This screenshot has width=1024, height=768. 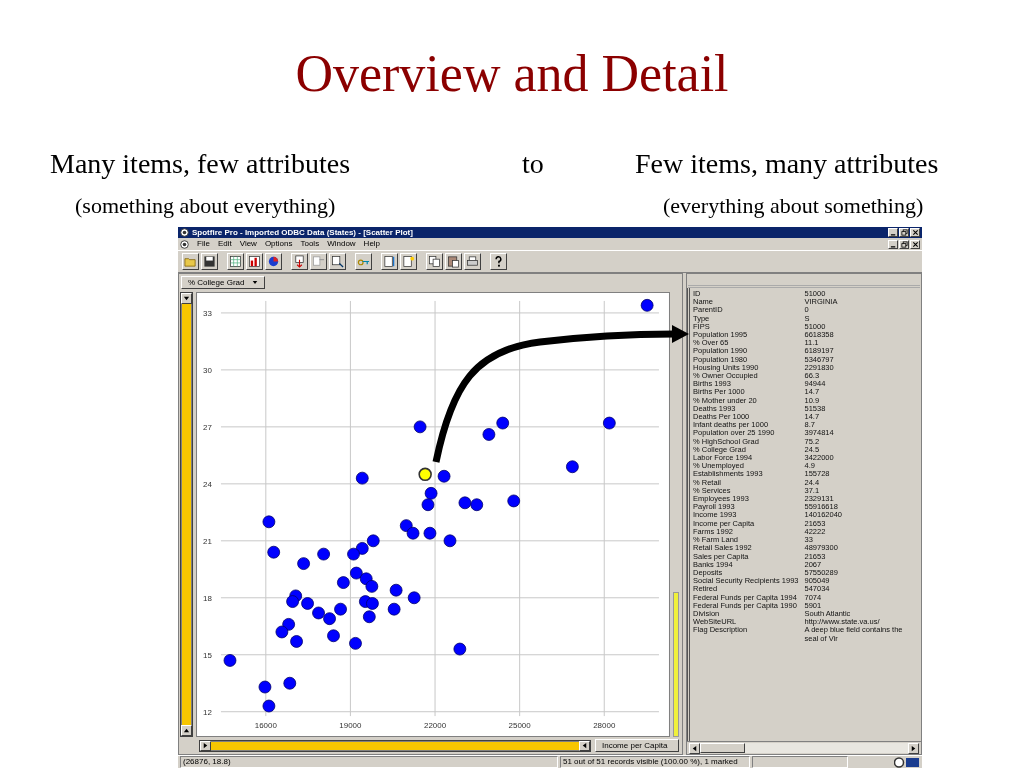 I want to click on right-heading: Few items, many attributes, so click(x=787, y=164).